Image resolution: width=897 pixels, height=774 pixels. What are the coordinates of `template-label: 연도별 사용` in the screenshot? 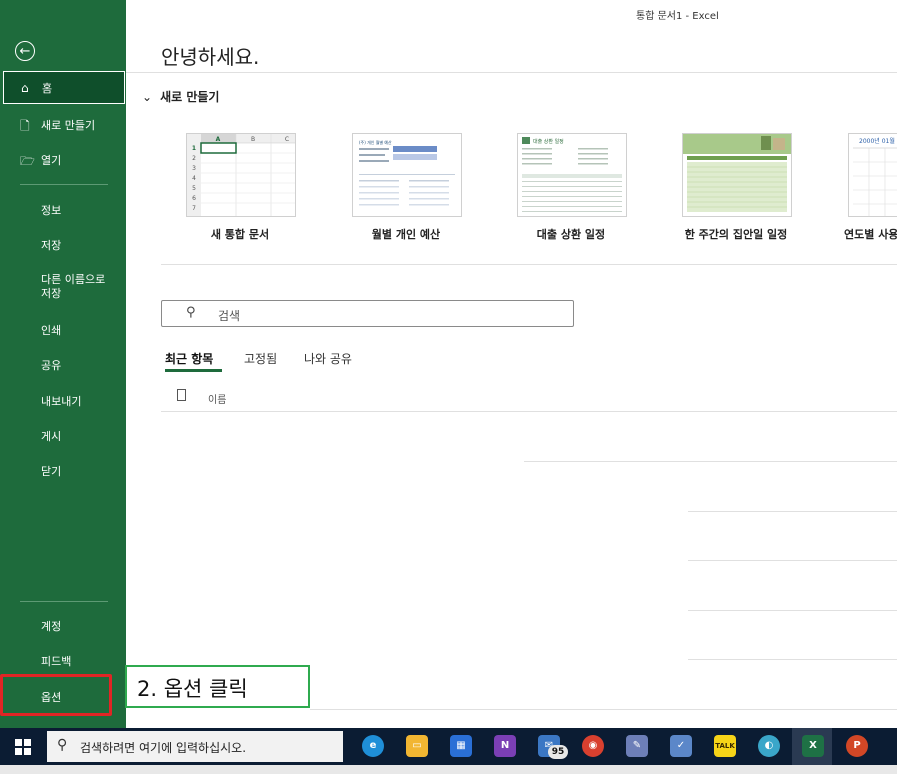 It's located at (870, 234).